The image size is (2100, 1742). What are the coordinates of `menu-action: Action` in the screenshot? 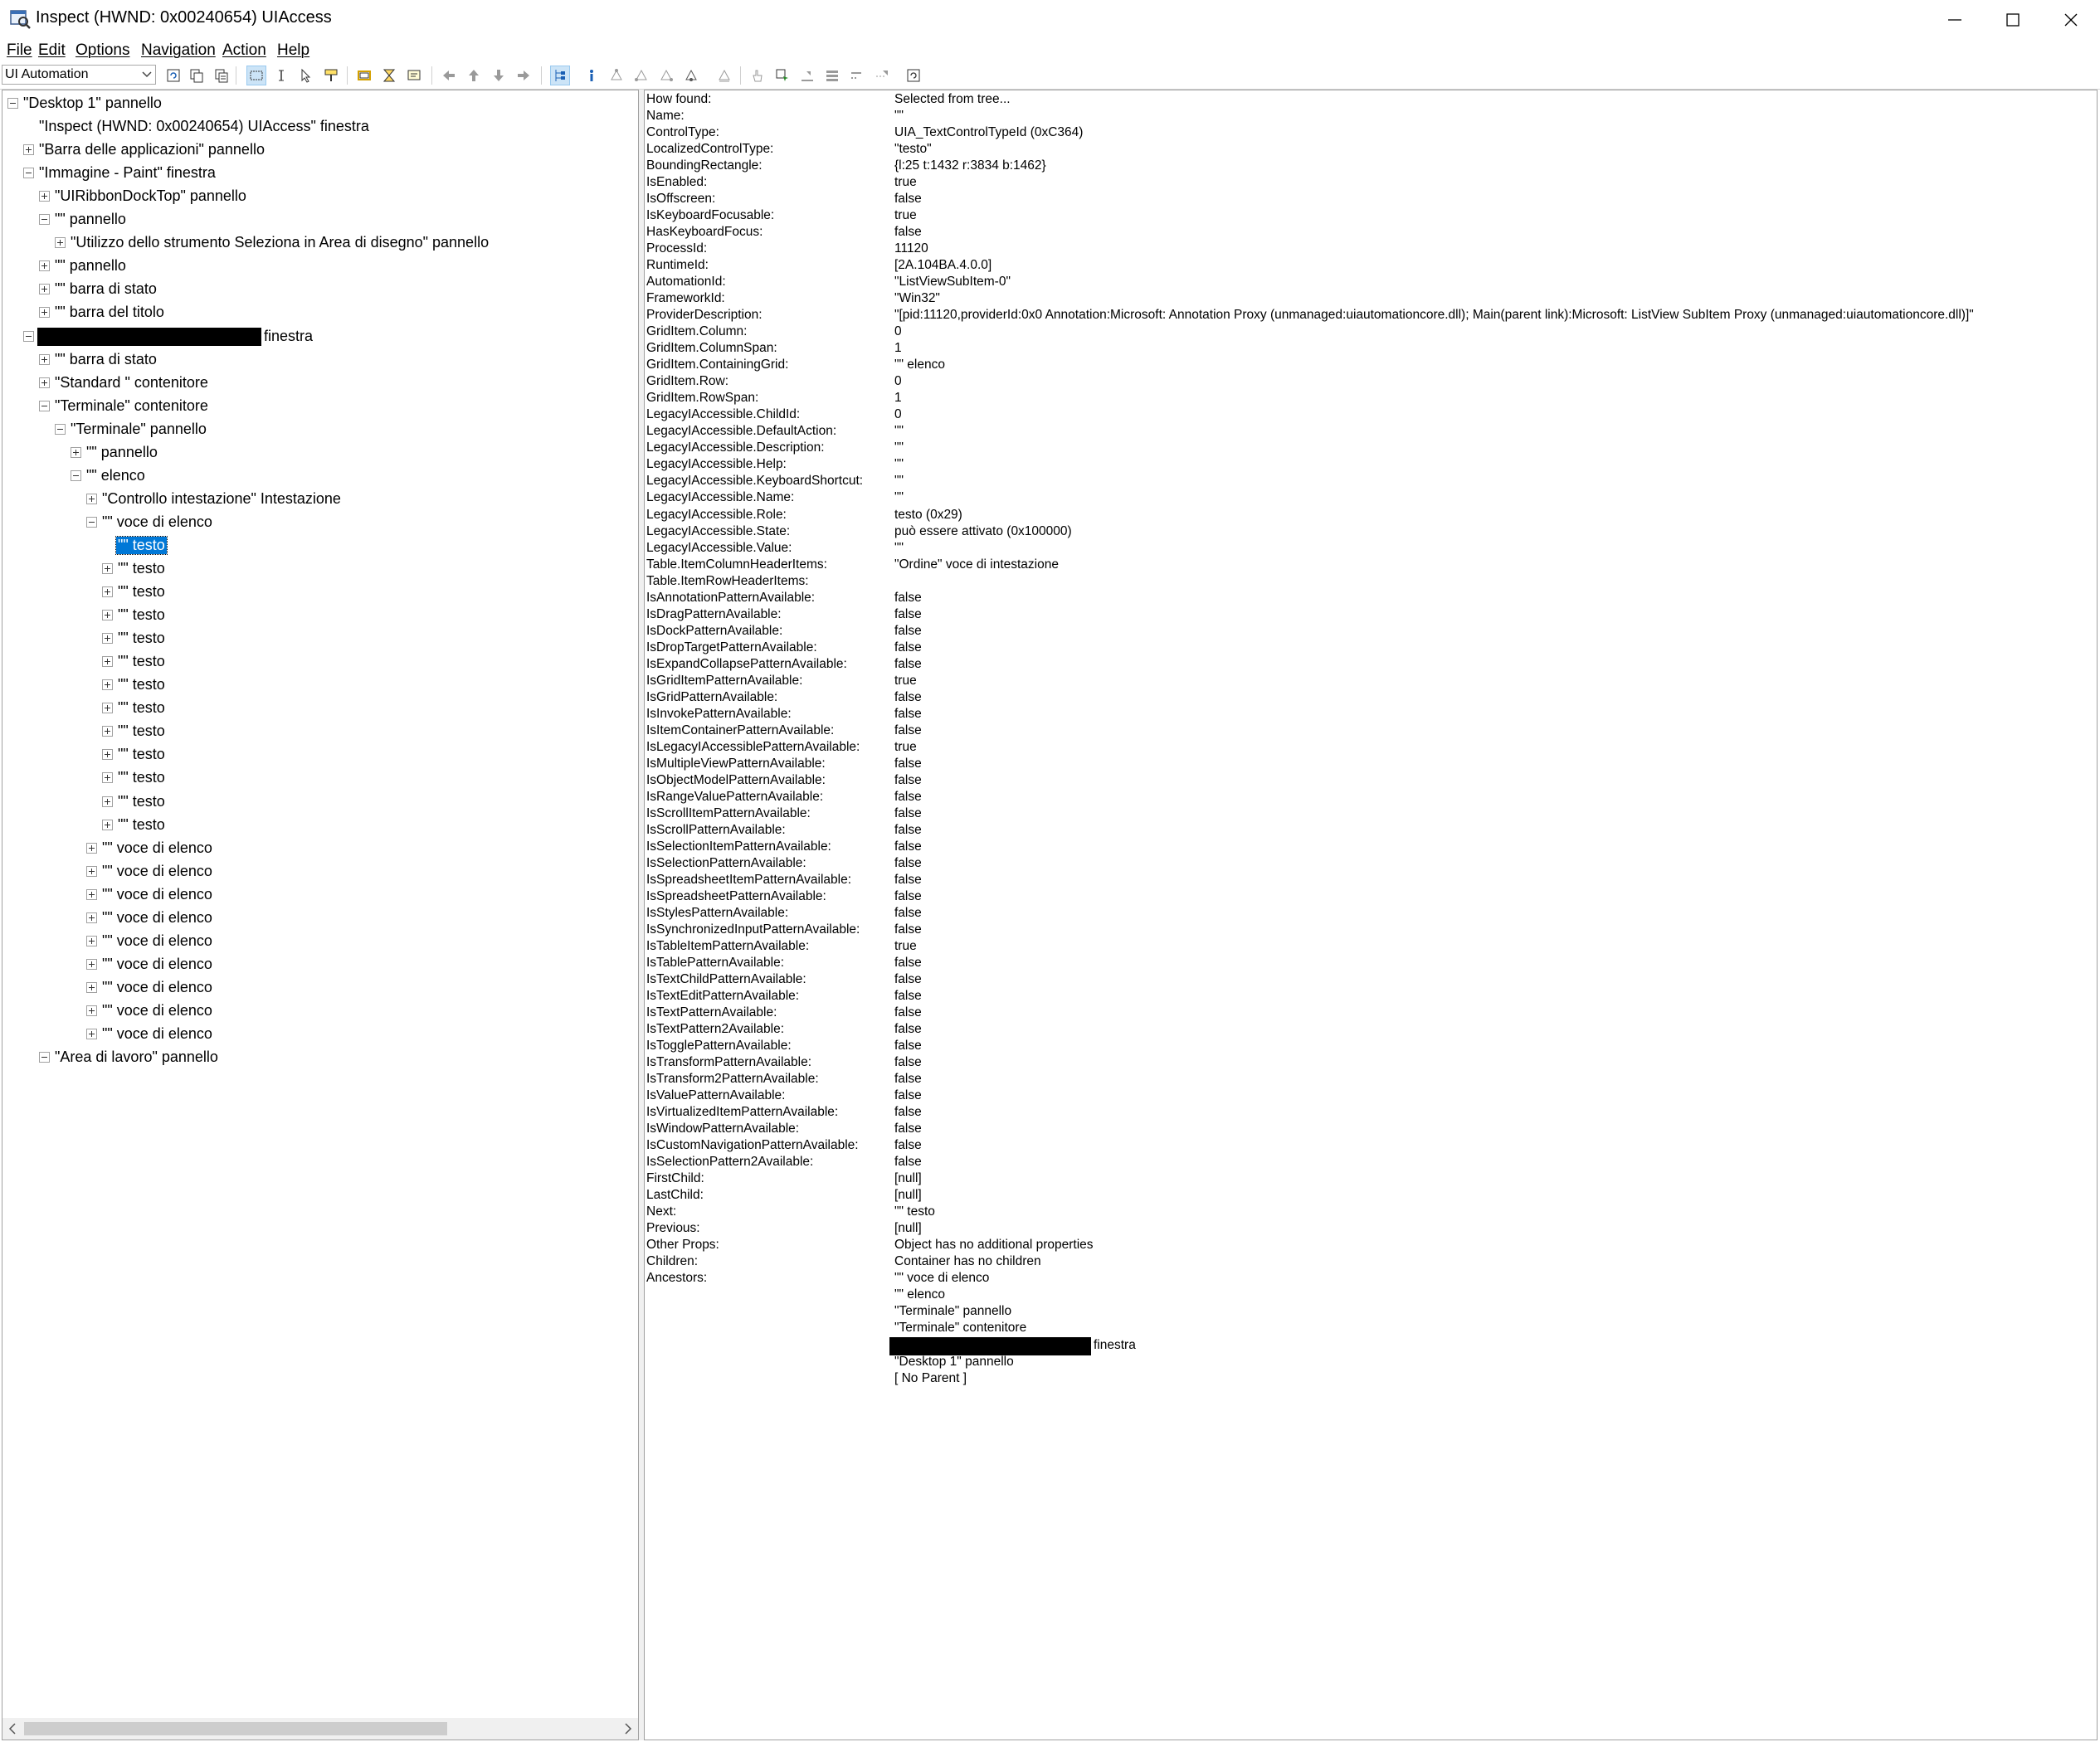 It's located at (244, 50).